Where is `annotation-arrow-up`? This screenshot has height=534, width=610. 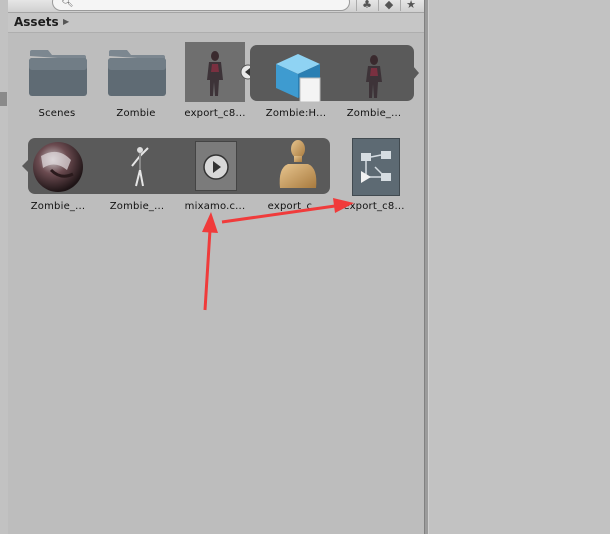 annotation-arrow-up is located at coordinates (207, 270).